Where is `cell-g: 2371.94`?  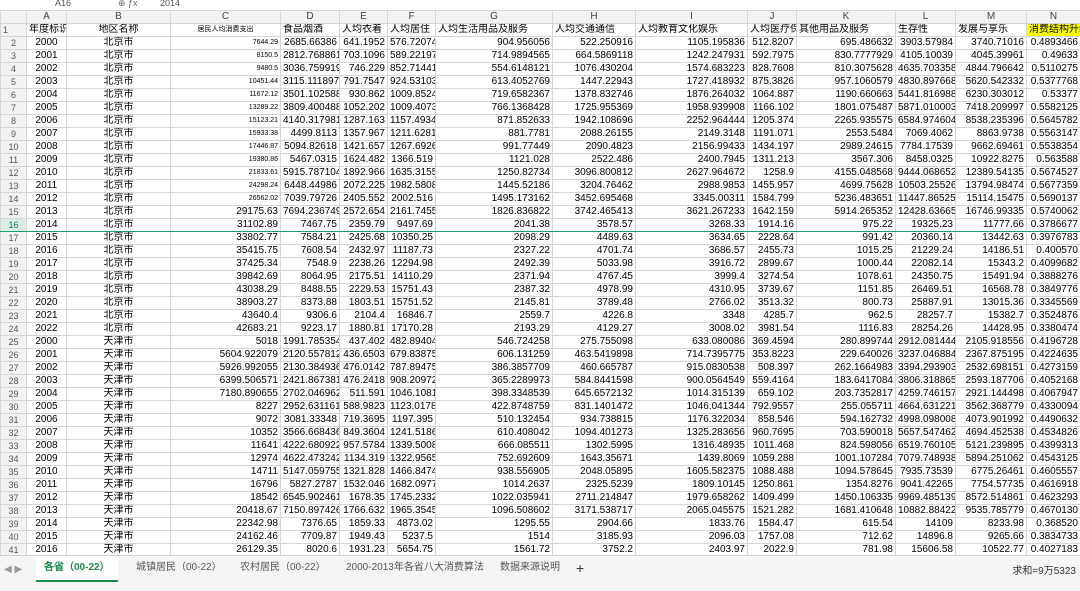
cell-g: 2371.94 is located at coordinates (494, 277).